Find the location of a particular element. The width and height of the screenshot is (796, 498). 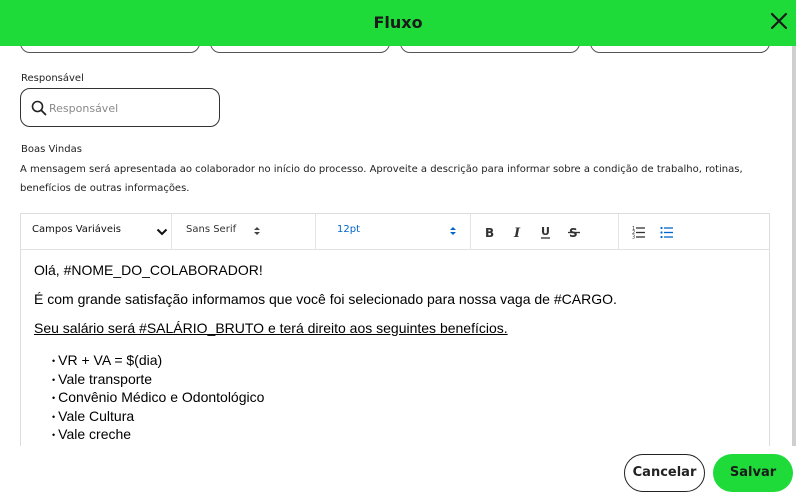

font-select: Sans Serif is located at coordinates (211, 229).